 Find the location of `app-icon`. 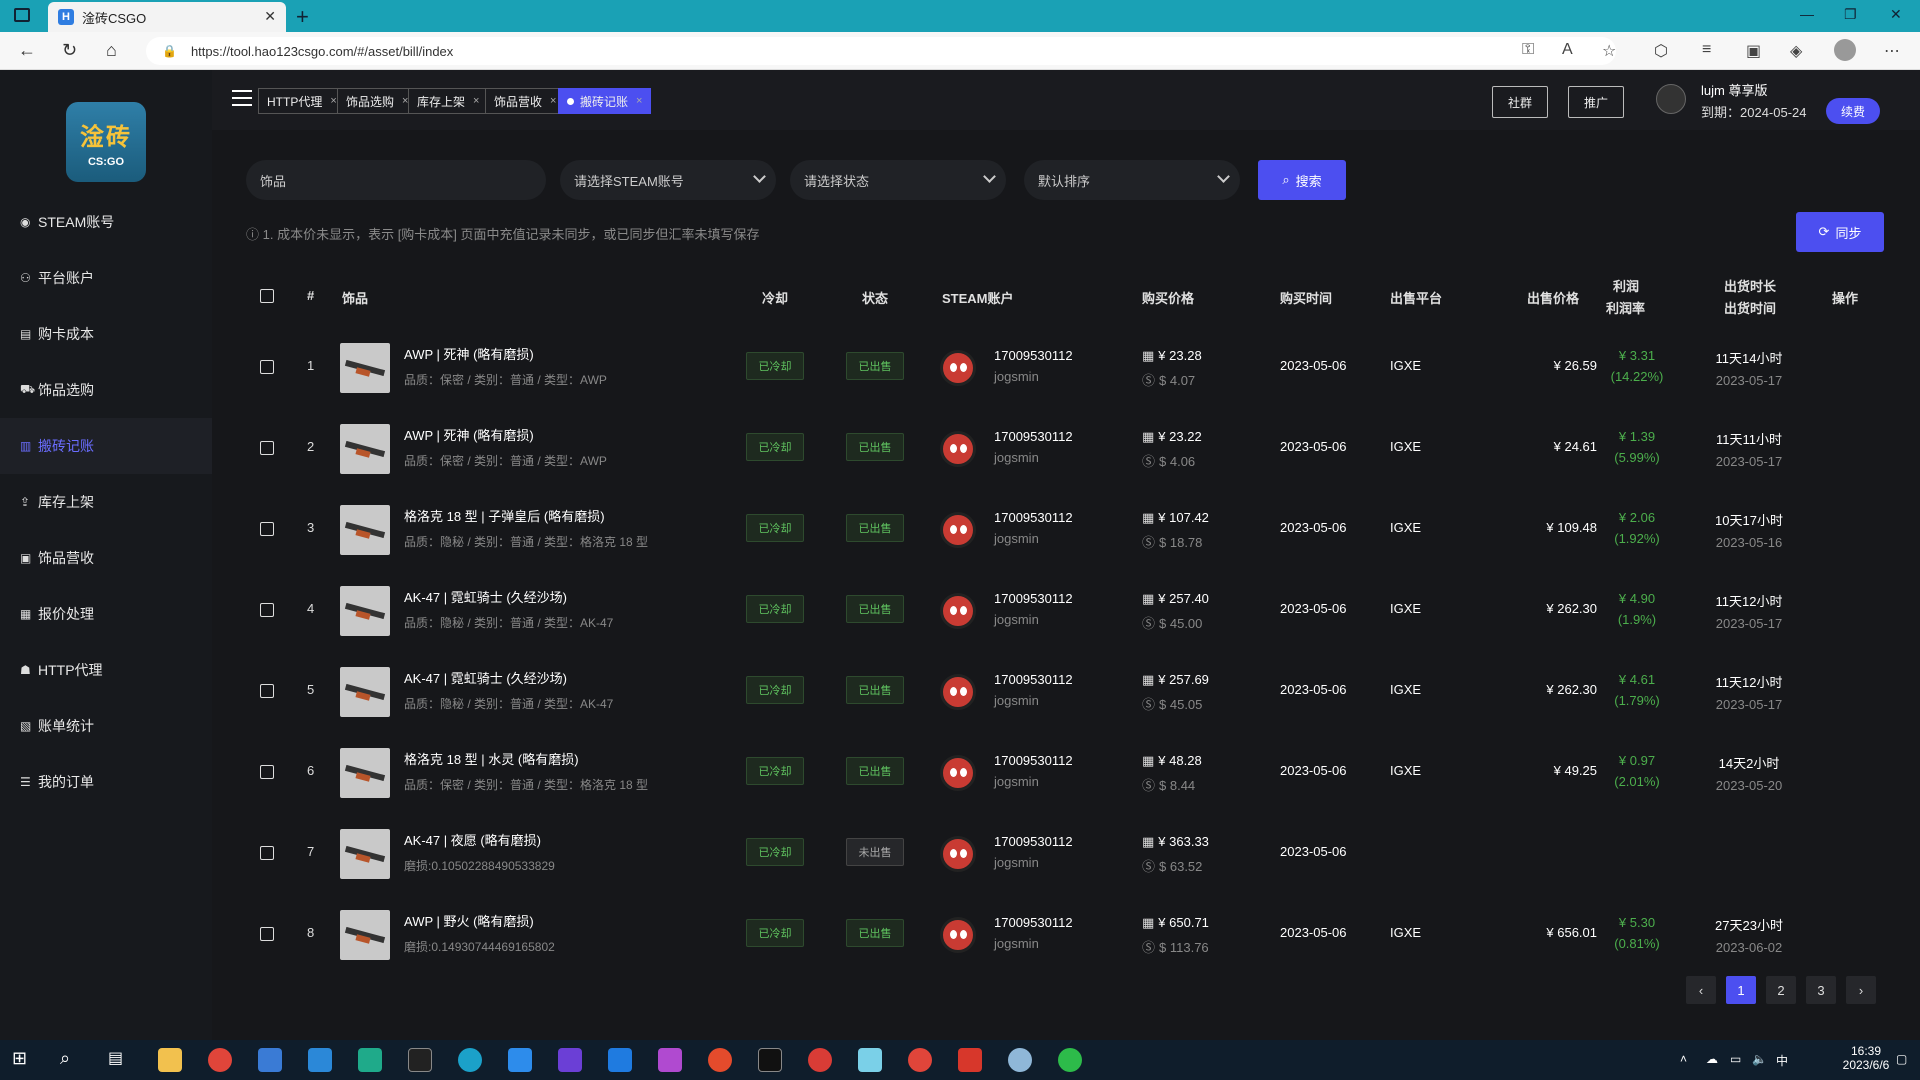

app-icon is located at coordinates (370, 1060).